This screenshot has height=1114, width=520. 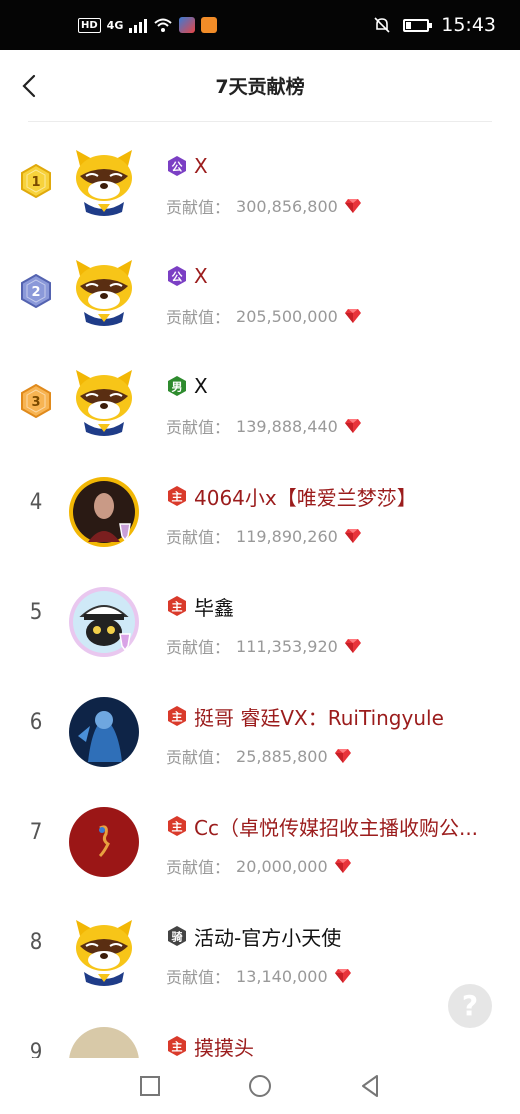 I want to click on bronze-medal-icon: 3, so click(x=36, y=401).